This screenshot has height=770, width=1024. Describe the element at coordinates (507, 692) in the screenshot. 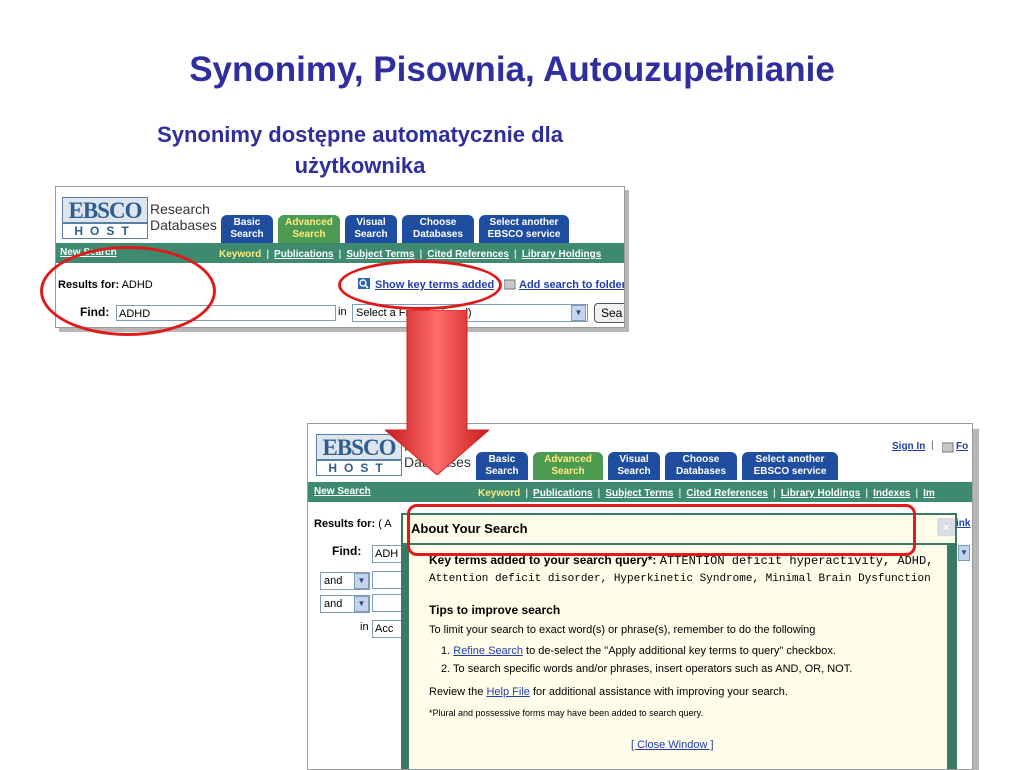

I see `help-file-link: Help File` at that location.